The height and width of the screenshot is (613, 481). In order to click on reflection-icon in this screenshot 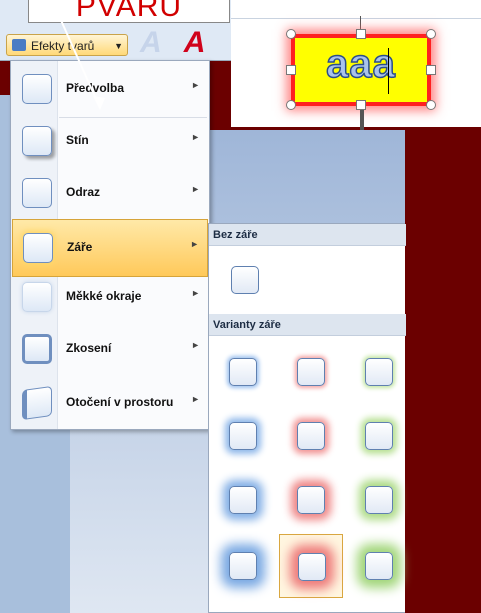, I will do `click(37, 193)`.